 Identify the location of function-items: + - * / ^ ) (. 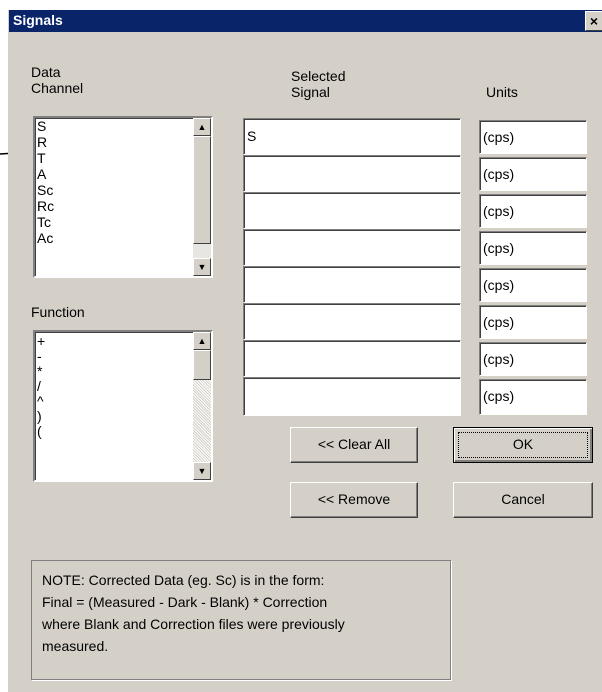
(41, 386).